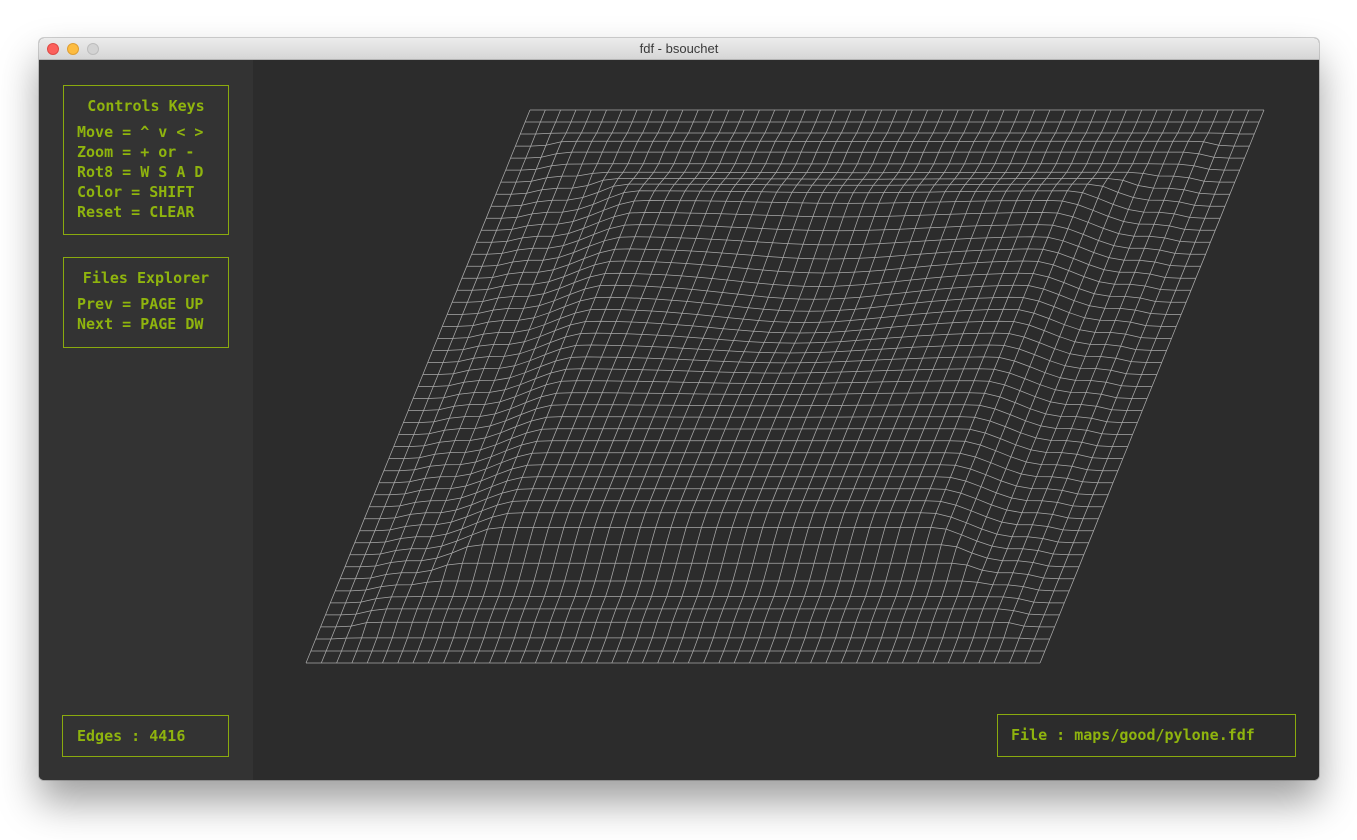 Image resolution: width=1357 pixels, height=840 pixels. What do you see at coordinates (146, 278) in the screenshot?
I see `files-explorer-heading: Files Explorer` at bounding box center [146, 278].